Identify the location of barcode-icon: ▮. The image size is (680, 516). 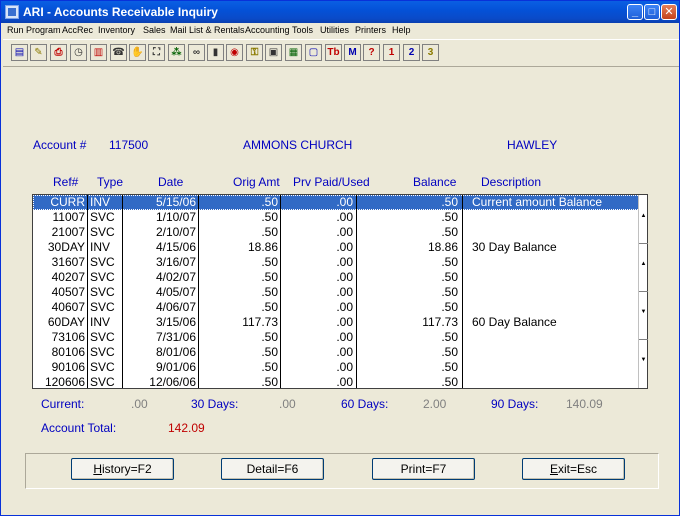
(215, 52).